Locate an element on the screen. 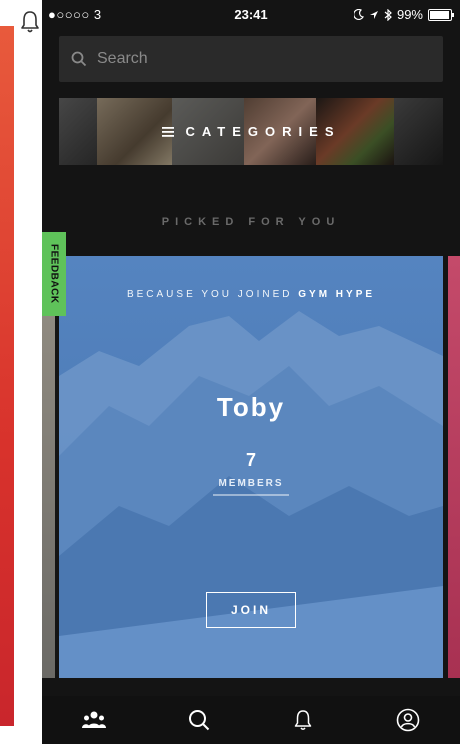  categories-overlay: CATEGORIES is located at coordinates (251, 131).